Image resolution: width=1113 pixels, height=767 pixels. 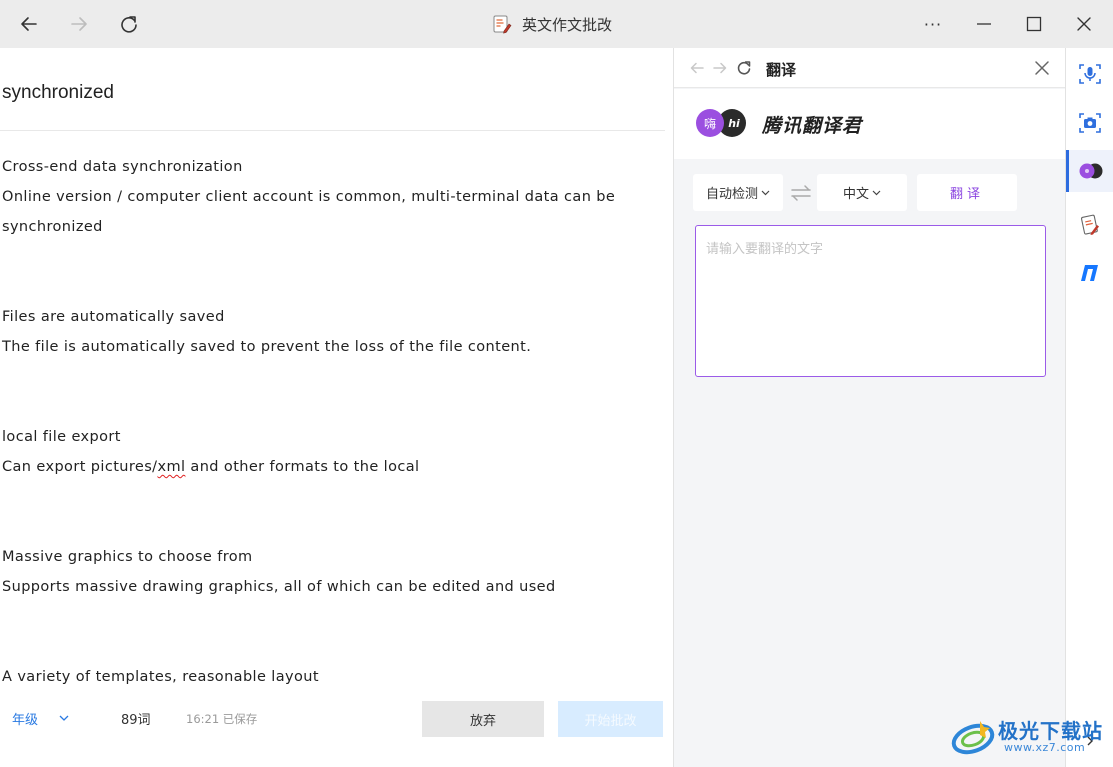 I want to click on rail-voice-button, so click(x=1089, y=74).